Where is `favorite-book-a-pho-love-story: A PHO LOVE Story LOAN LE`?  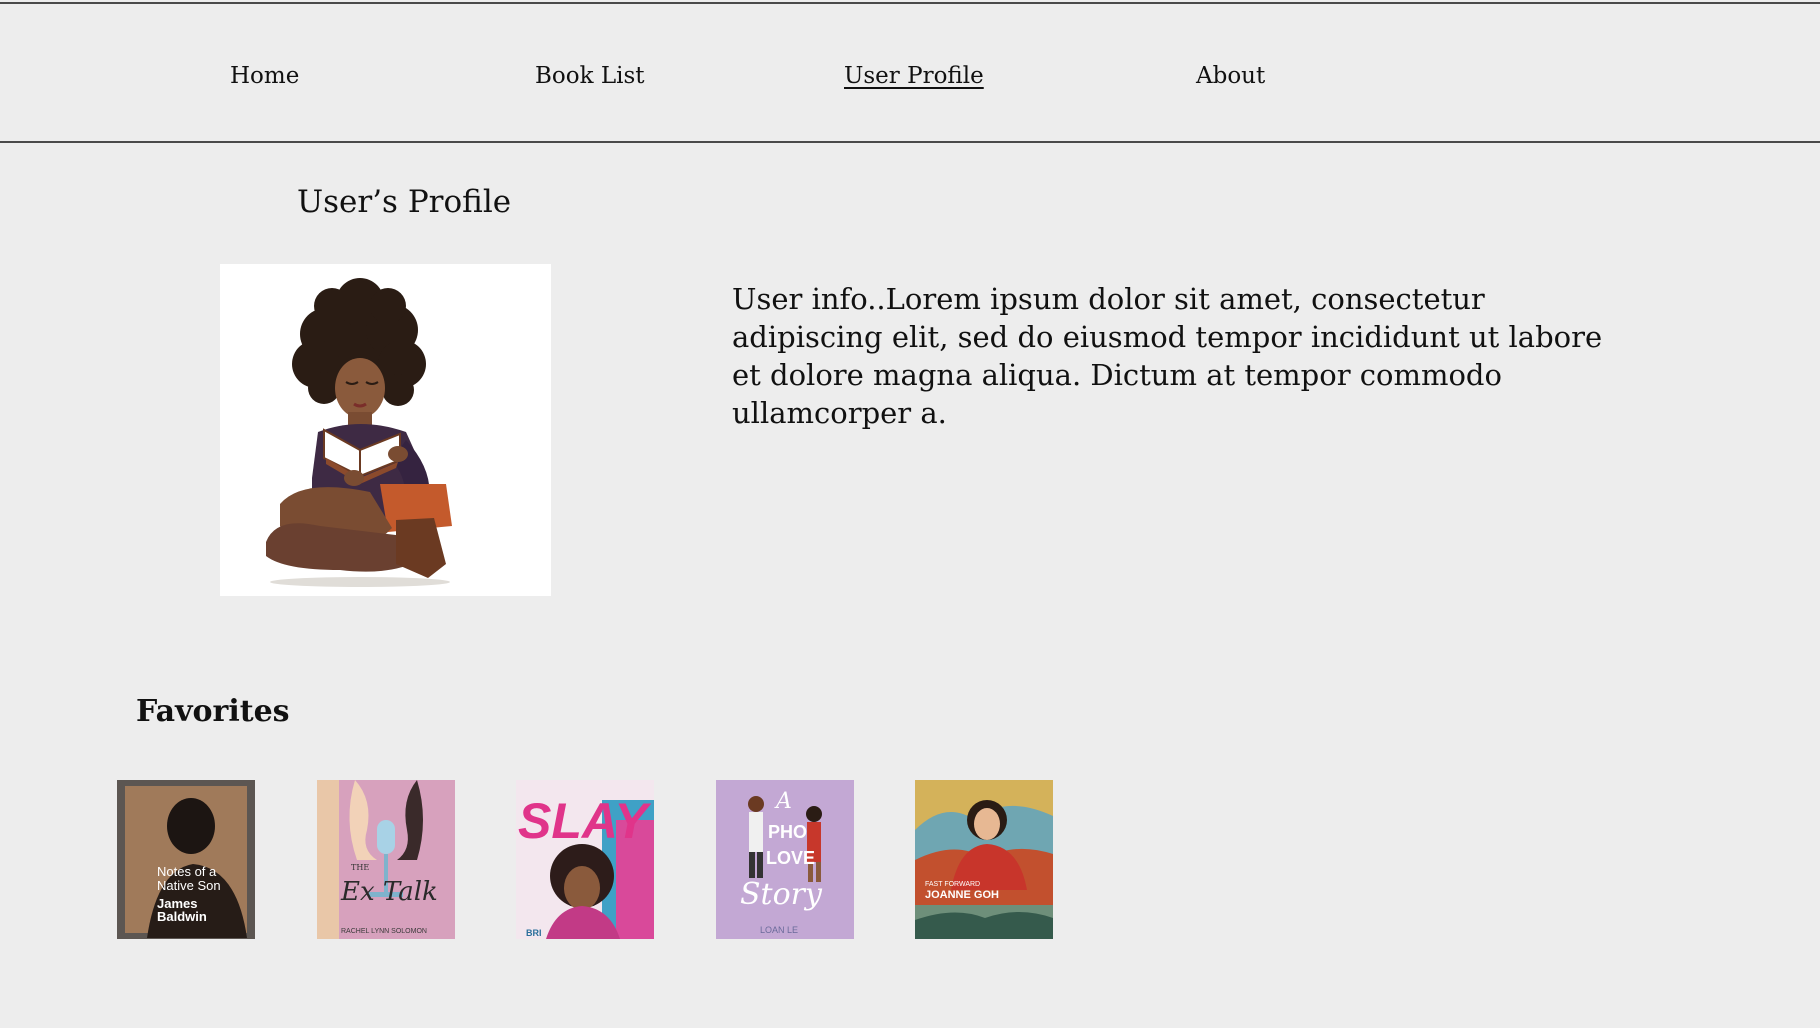
favorite-book-a-pho-love-story: A PHO LOVE Story LOAN LE is located at coordinates (785, 859).